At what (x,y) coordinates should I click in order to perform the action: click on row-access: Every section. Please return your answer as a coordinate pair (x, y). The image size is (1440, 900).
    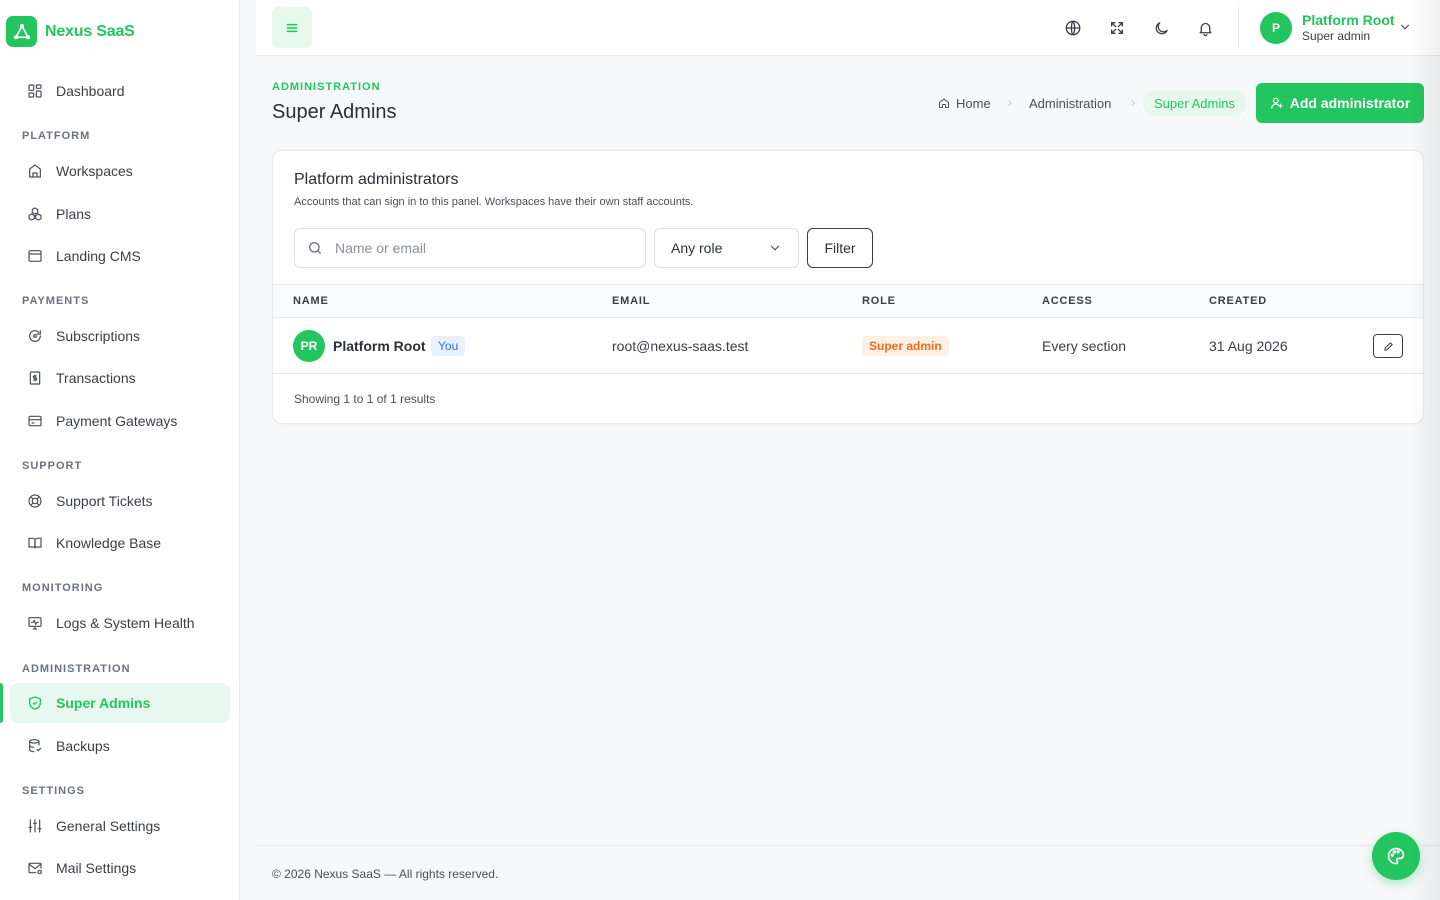
    Looking at the image, I should click on (1084, 346).